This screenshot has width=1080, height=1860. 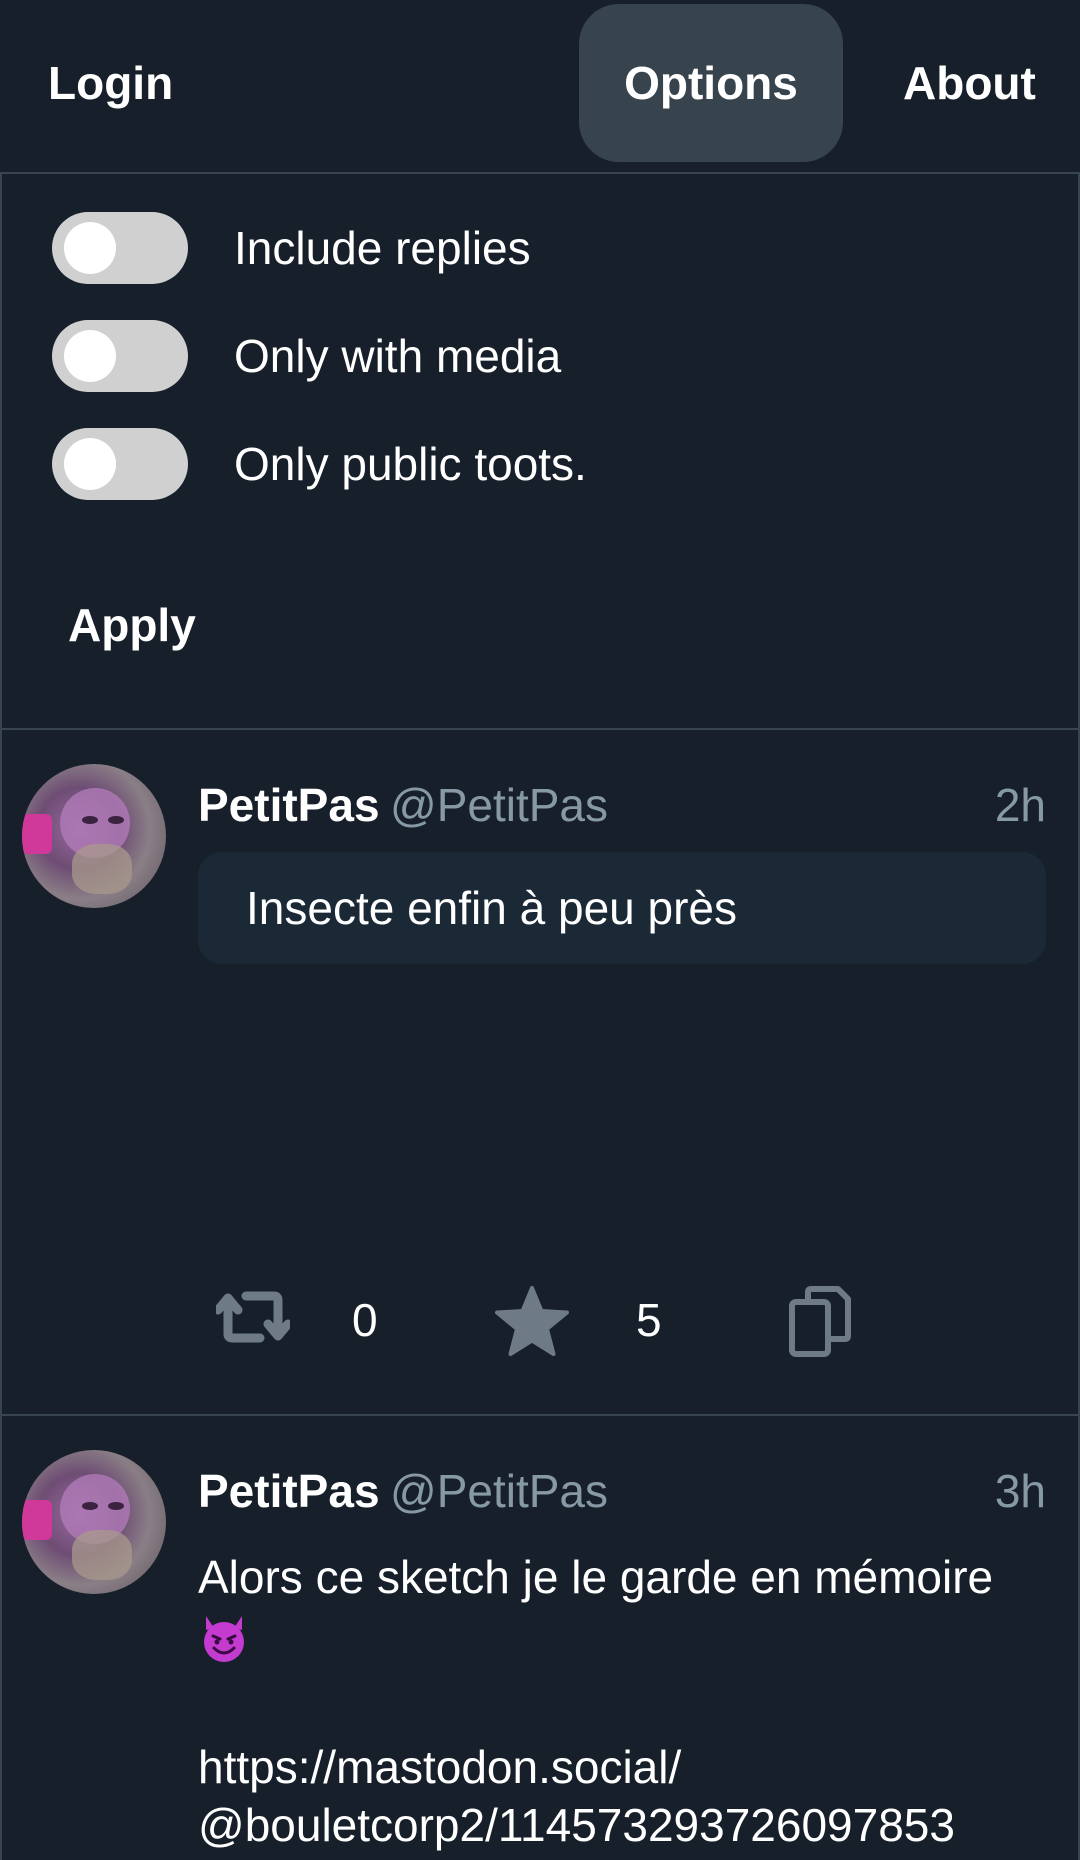 I want to click on apply-button: Apply, so click(x=132, y=625).